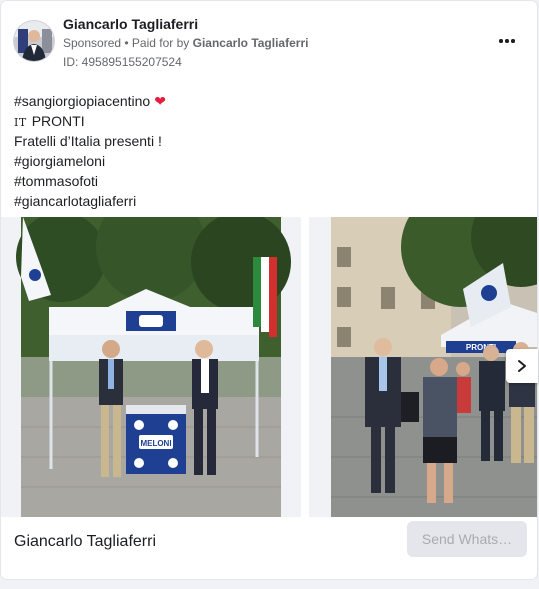  Describe the element at coordinates (88, 141) in the screenshot. I see `body-line-fratelli: Fratelli d’Italia presenti !` at that location.